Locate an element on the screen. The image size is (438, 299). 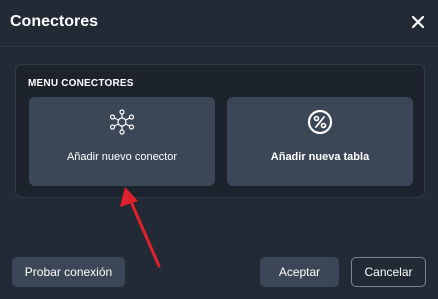
percent-circle-icon is located at coordinates (320, 124).